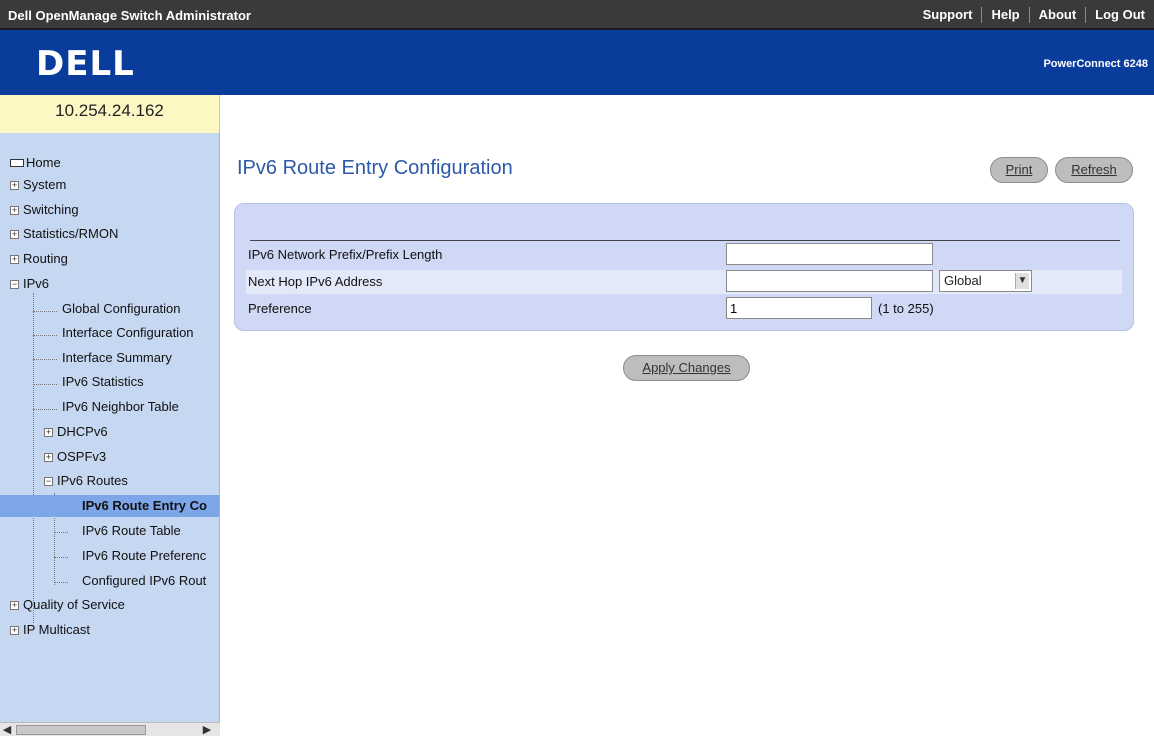  I want to click on sidebar-item-switching: + Switching, so click(44, 210).